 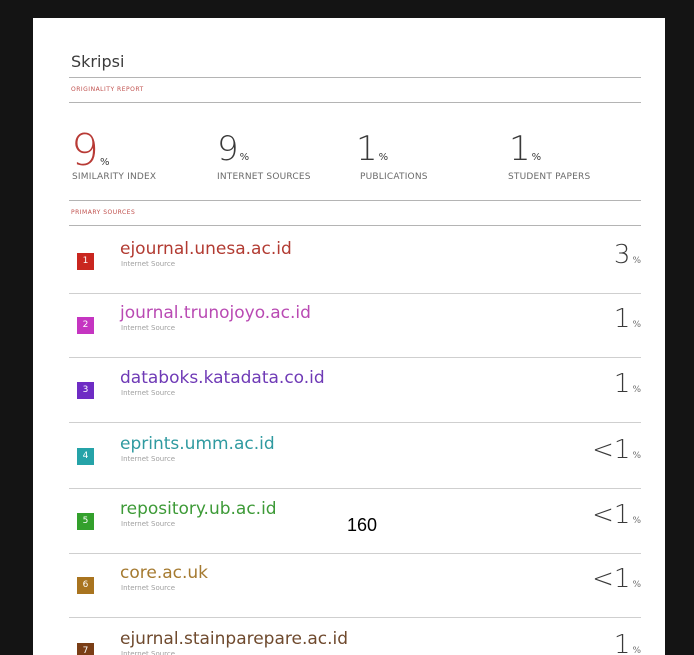 What do you see at coordinates (85, 325) in the screenshot?
I see `source-rank-badge: 2` at bounding box center [85, 325].